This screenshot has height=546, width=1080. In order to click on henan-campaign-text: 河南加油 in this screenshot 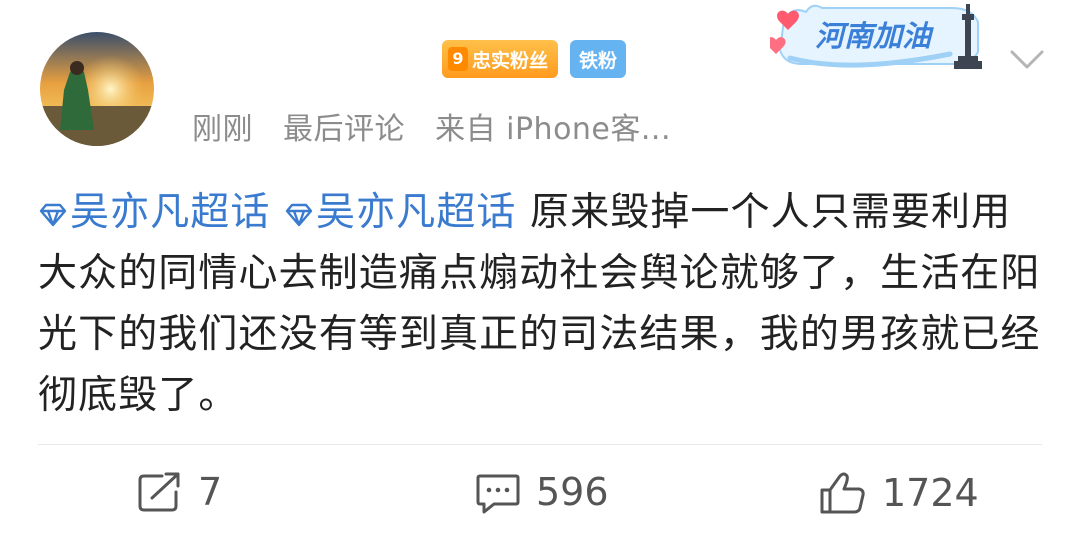, I will do `click(874, 36)`.